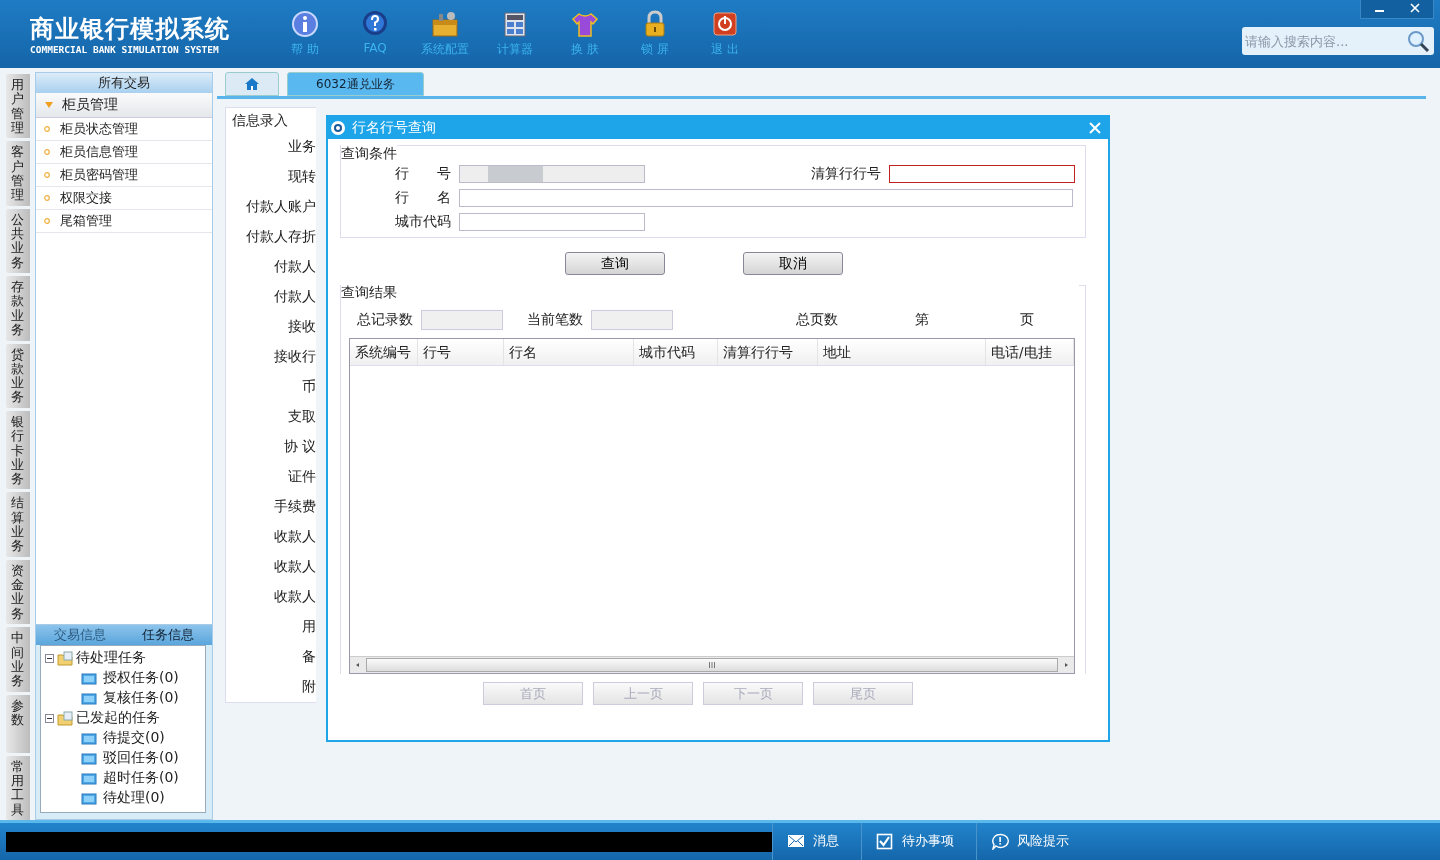 This screenshot has width=1440, height=860. I want to click on column-header: 电话/电挂, so click(1030, 352).